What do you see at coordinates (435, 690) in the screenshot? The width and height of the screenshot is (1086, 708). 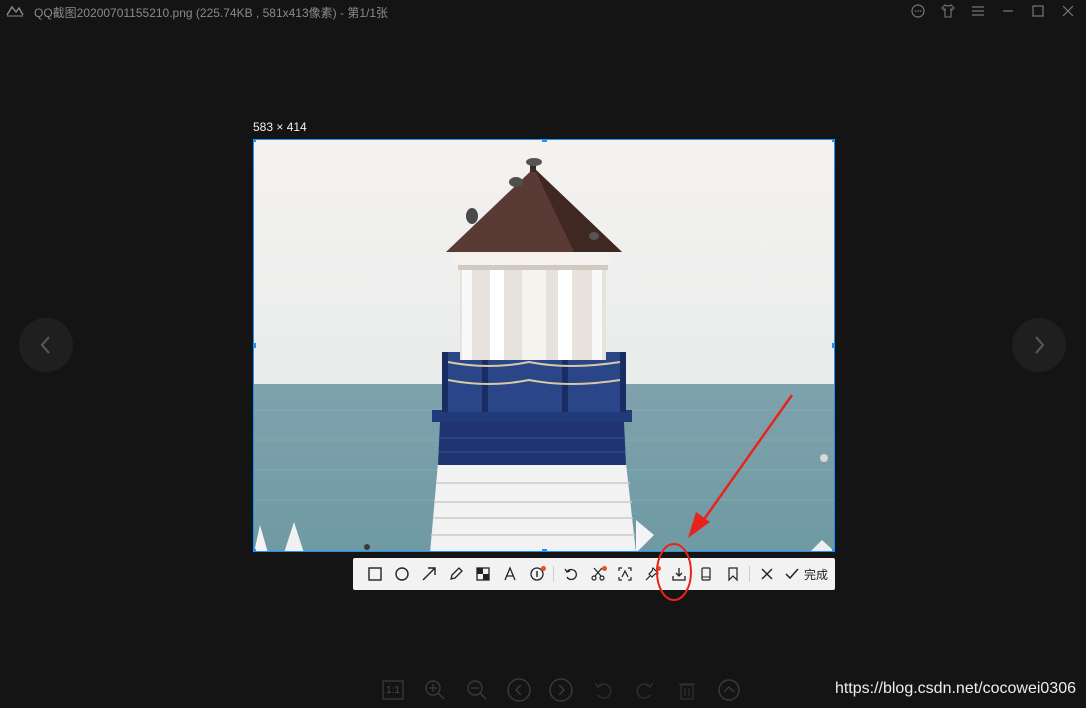 I see `zoom-in-icon` at bounding box center [435, 690].